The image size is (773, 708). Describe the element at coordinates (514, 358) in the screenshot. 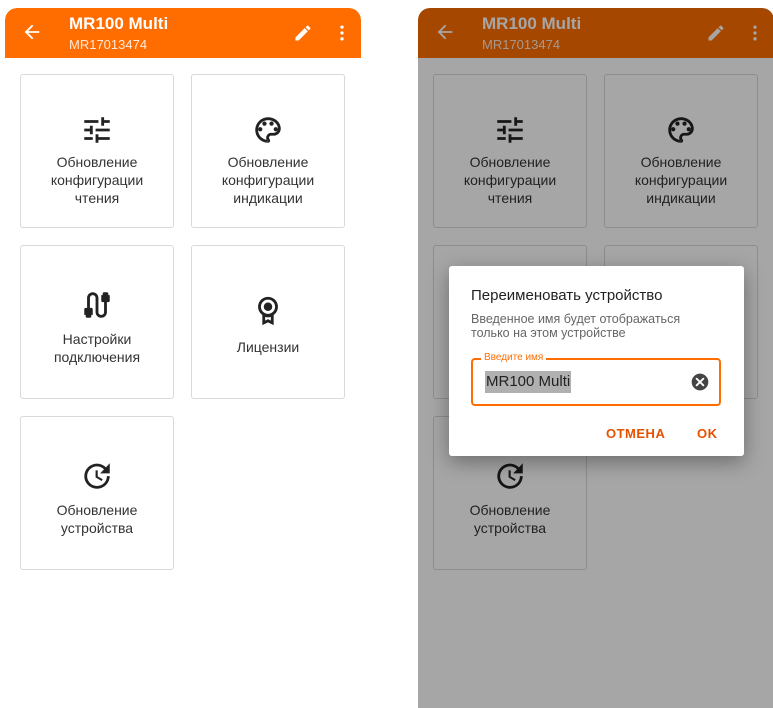

I see `name-field-label: Введите имя` at that location.